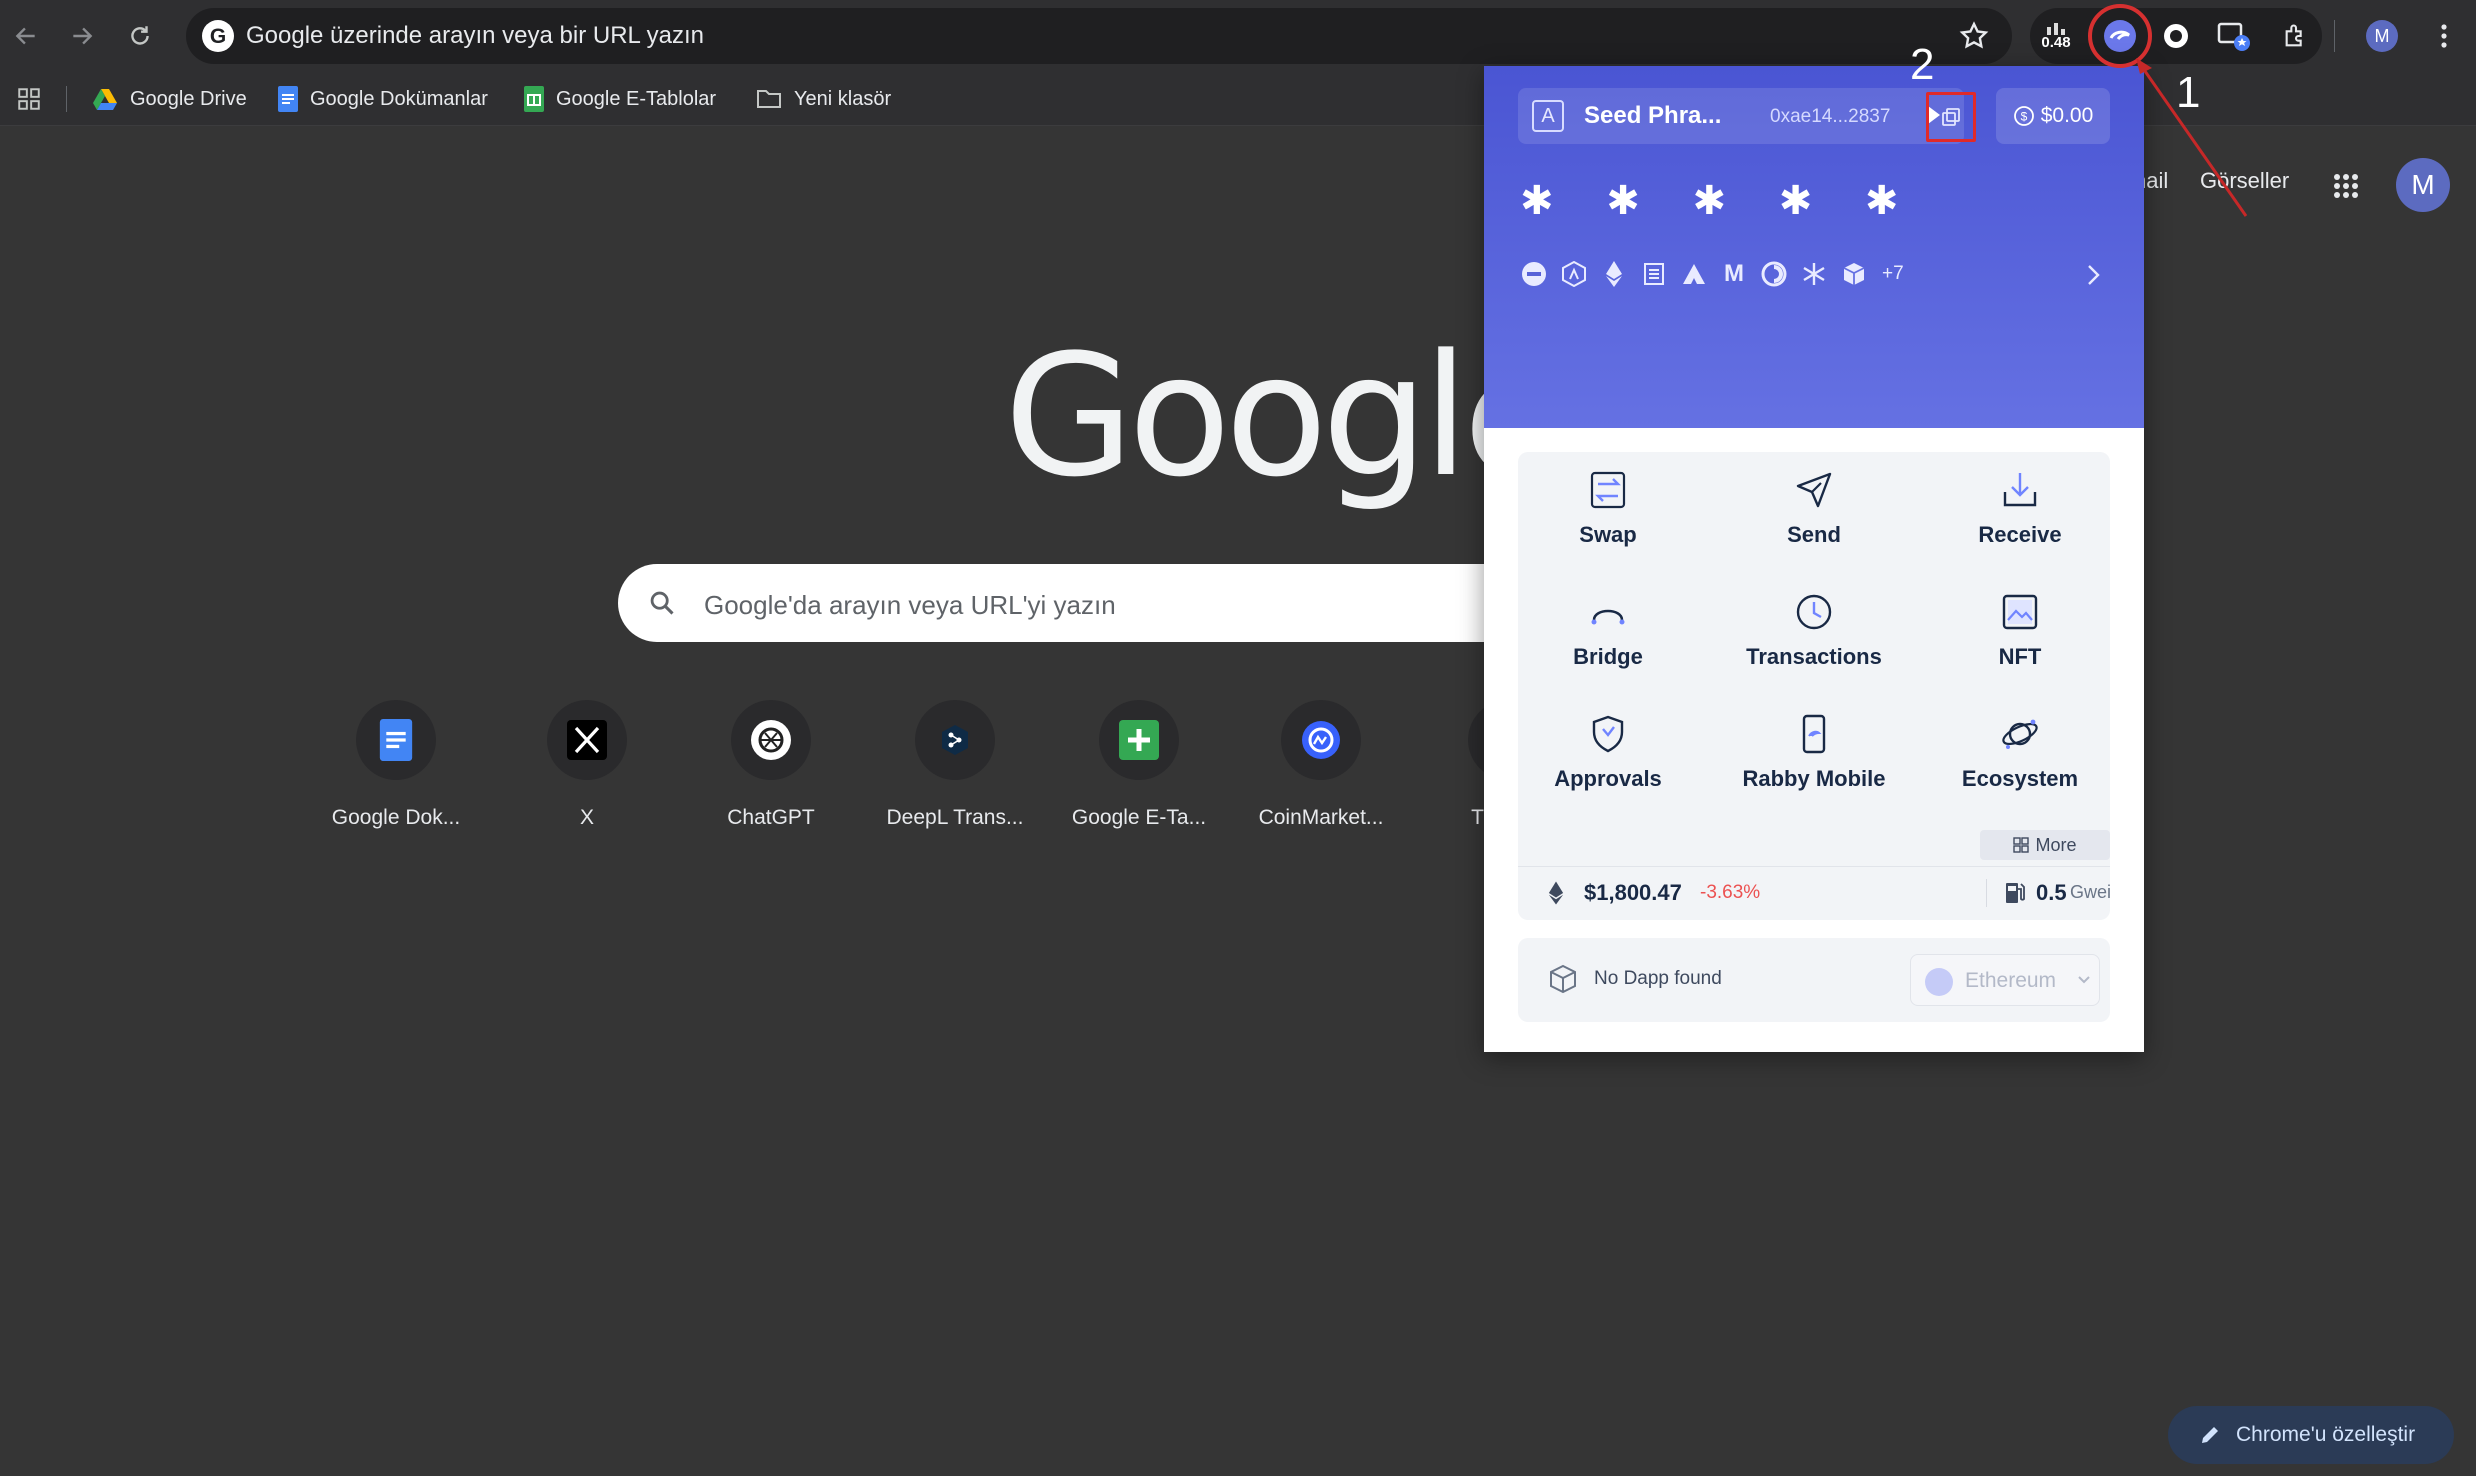 This screenshot has width=2476, height=1476. What do you see at coordinates (1452, 770) in the screenshot?
I see `shortcut-partial: T` at bounding box center [1452, 770].